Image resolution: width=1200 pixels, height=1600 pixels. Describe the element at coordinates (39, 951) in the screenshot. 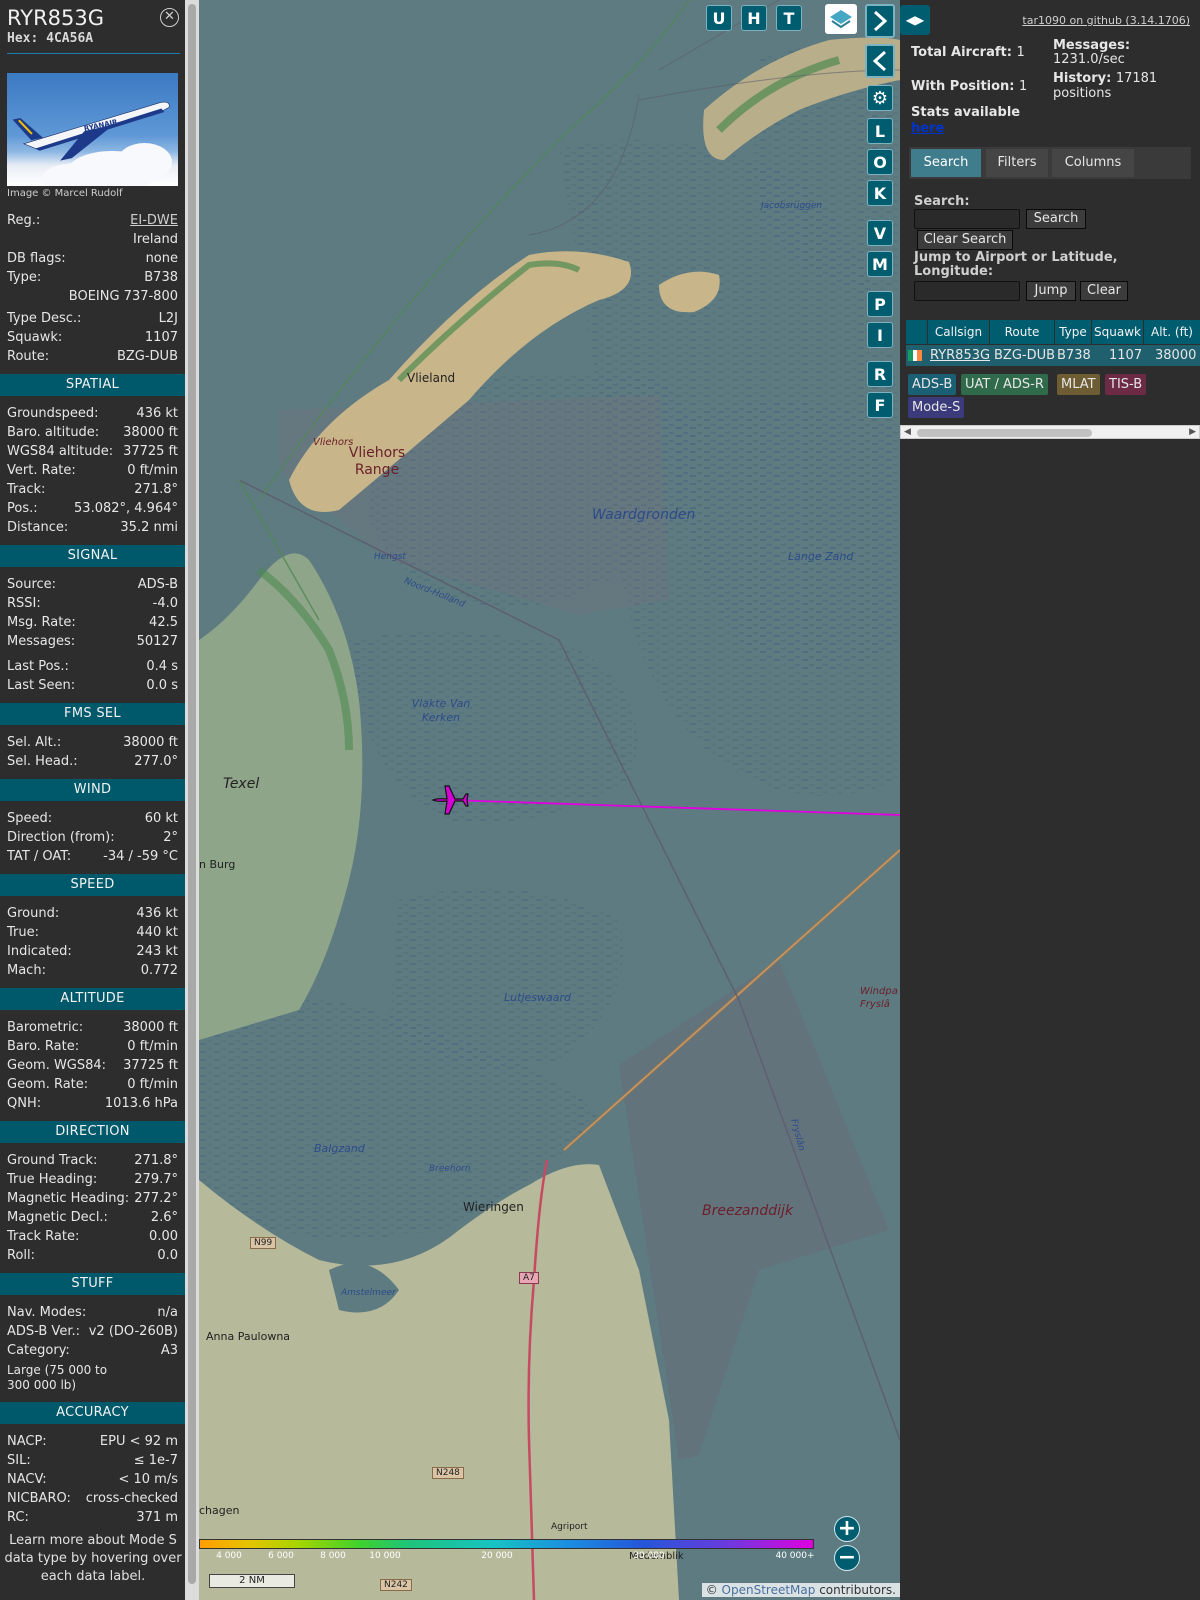

I see `info-key: Indicated:` at that location.